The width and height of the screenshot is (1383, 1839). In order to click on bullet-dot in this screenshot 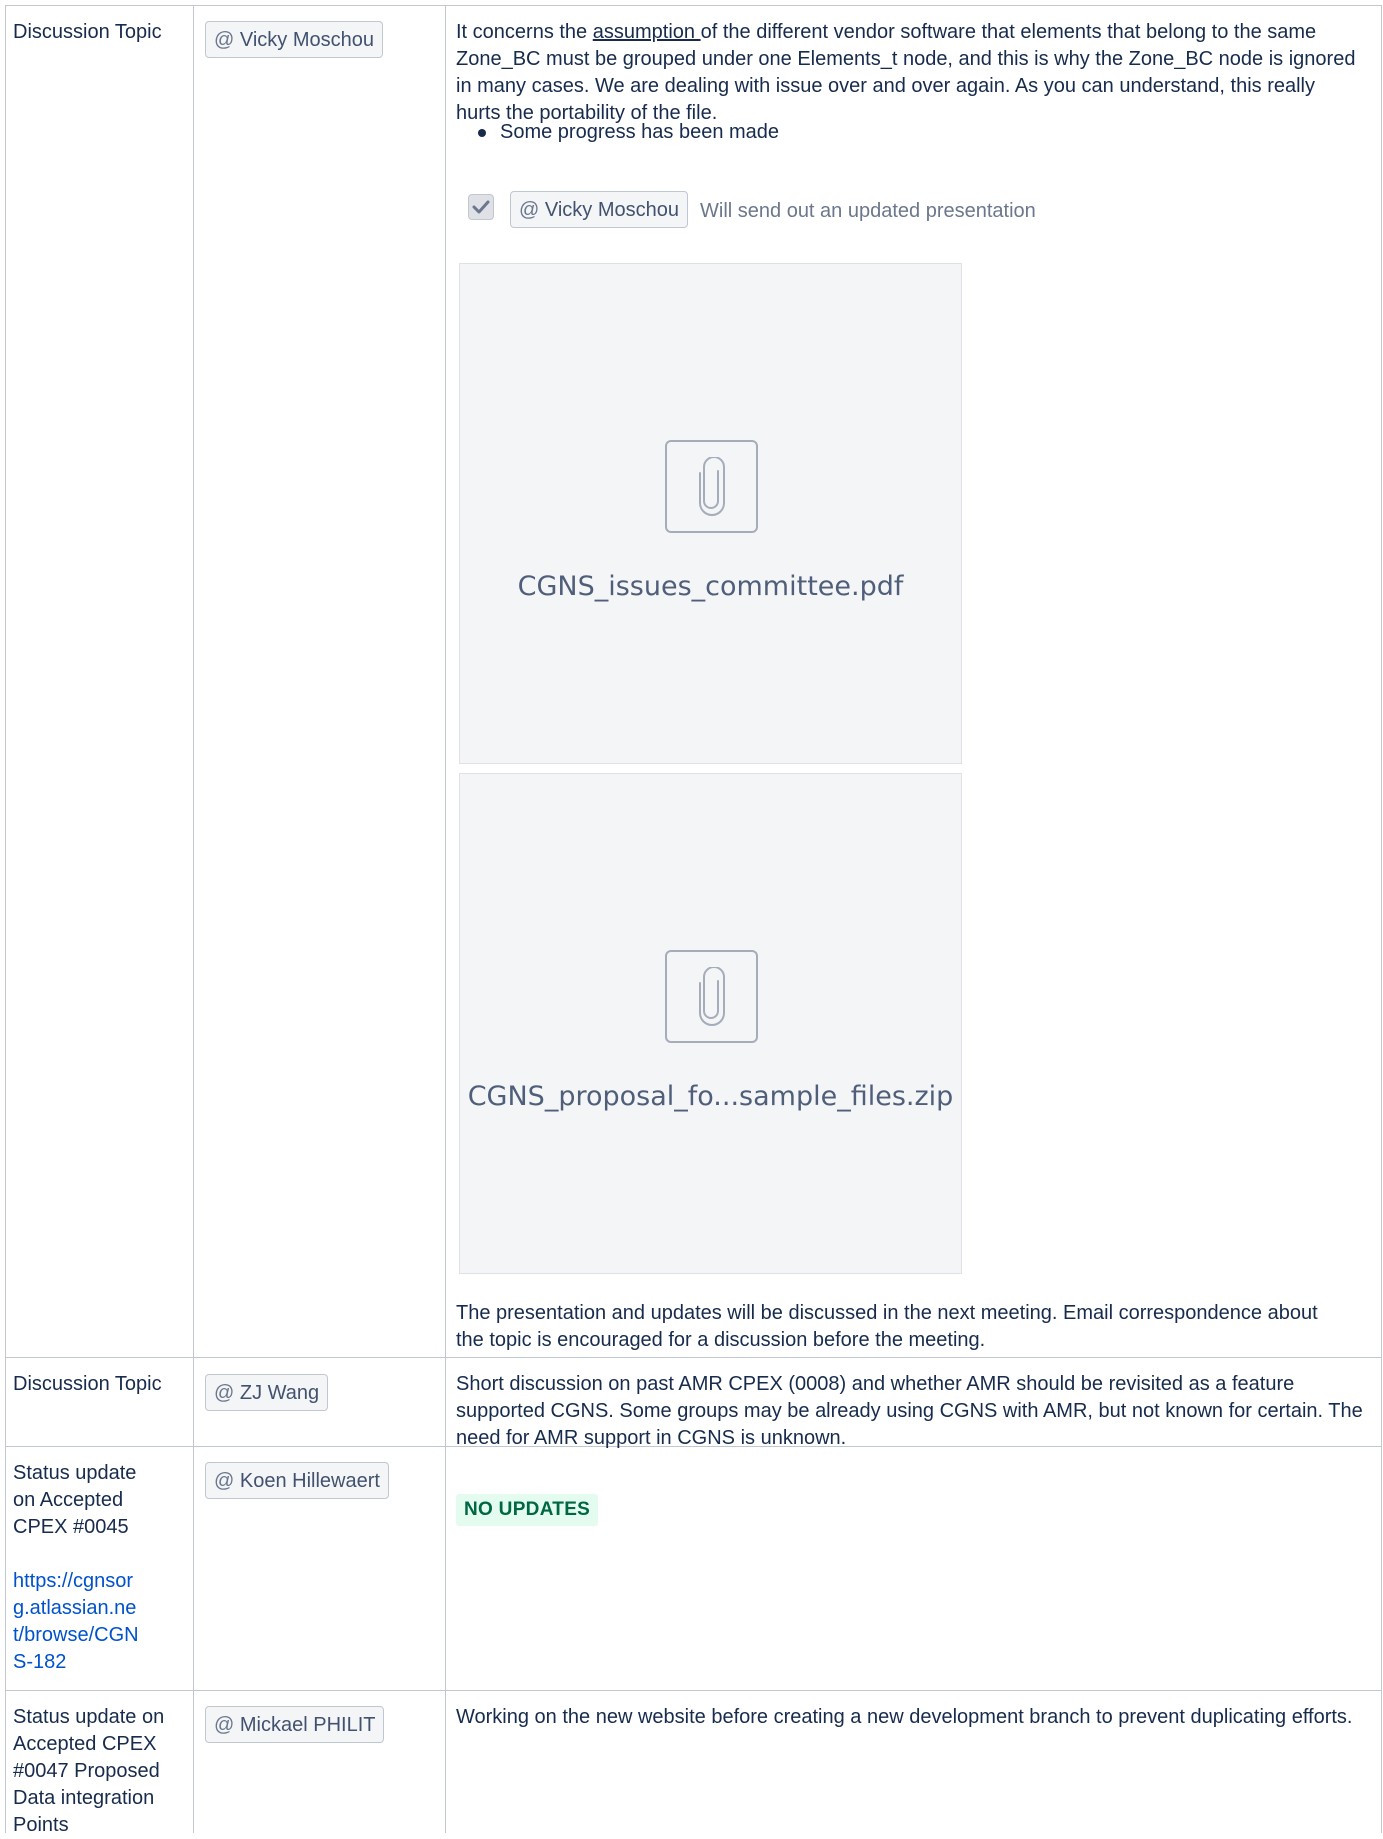, I will do `click(482, 132)`.